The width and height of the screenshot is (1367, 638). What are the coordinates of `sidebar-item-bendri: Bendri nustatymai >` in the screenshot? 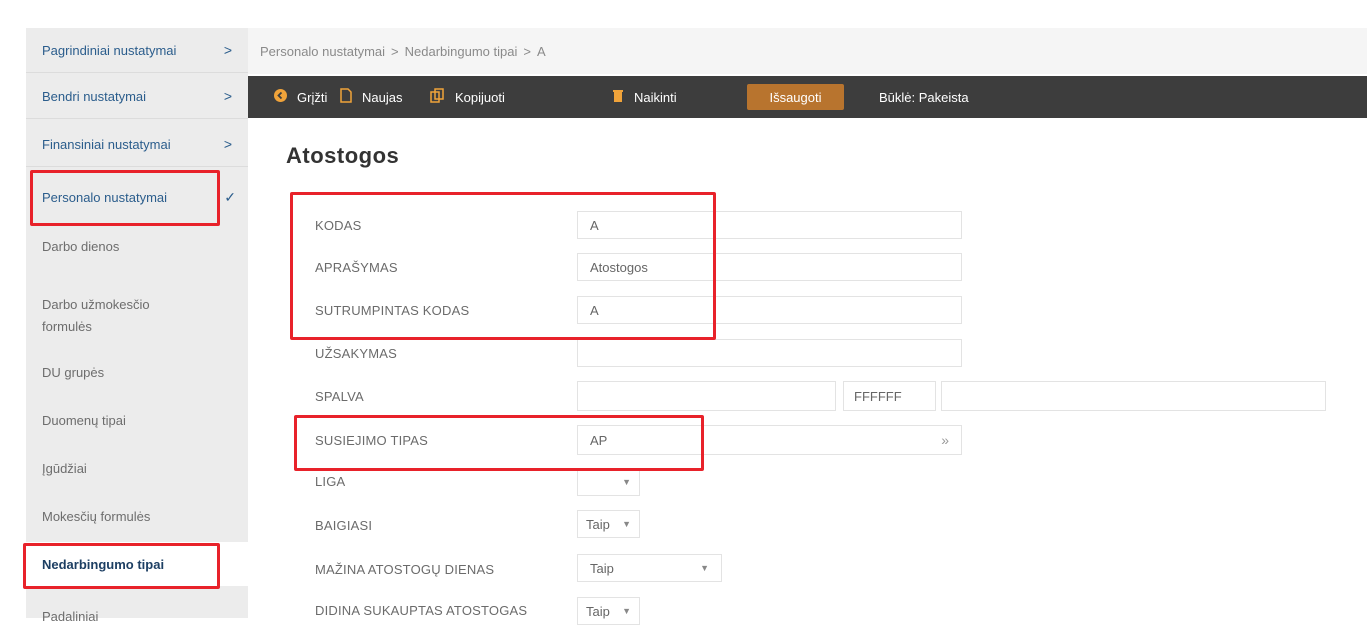 It's located at (137, 96).